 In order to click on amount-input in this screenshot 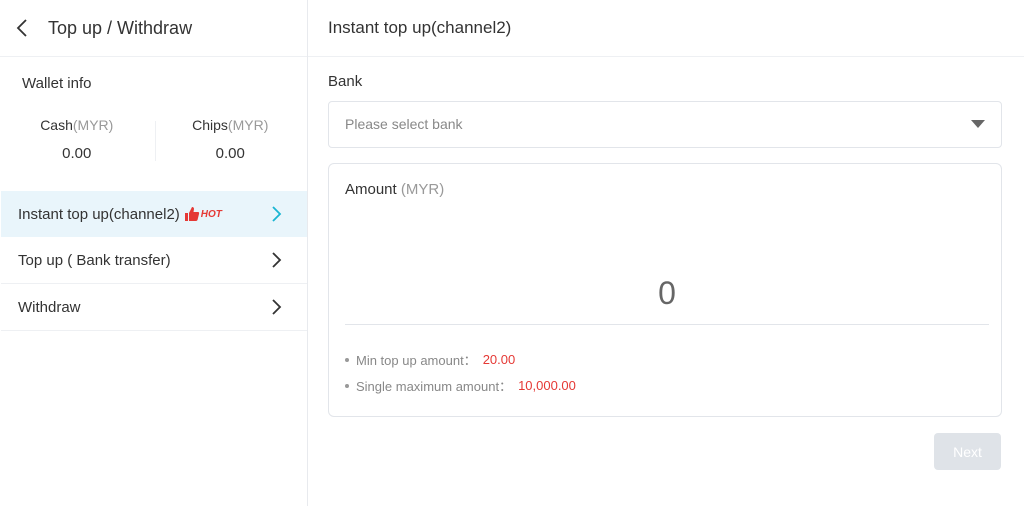, I will do `click(667, 293)`.